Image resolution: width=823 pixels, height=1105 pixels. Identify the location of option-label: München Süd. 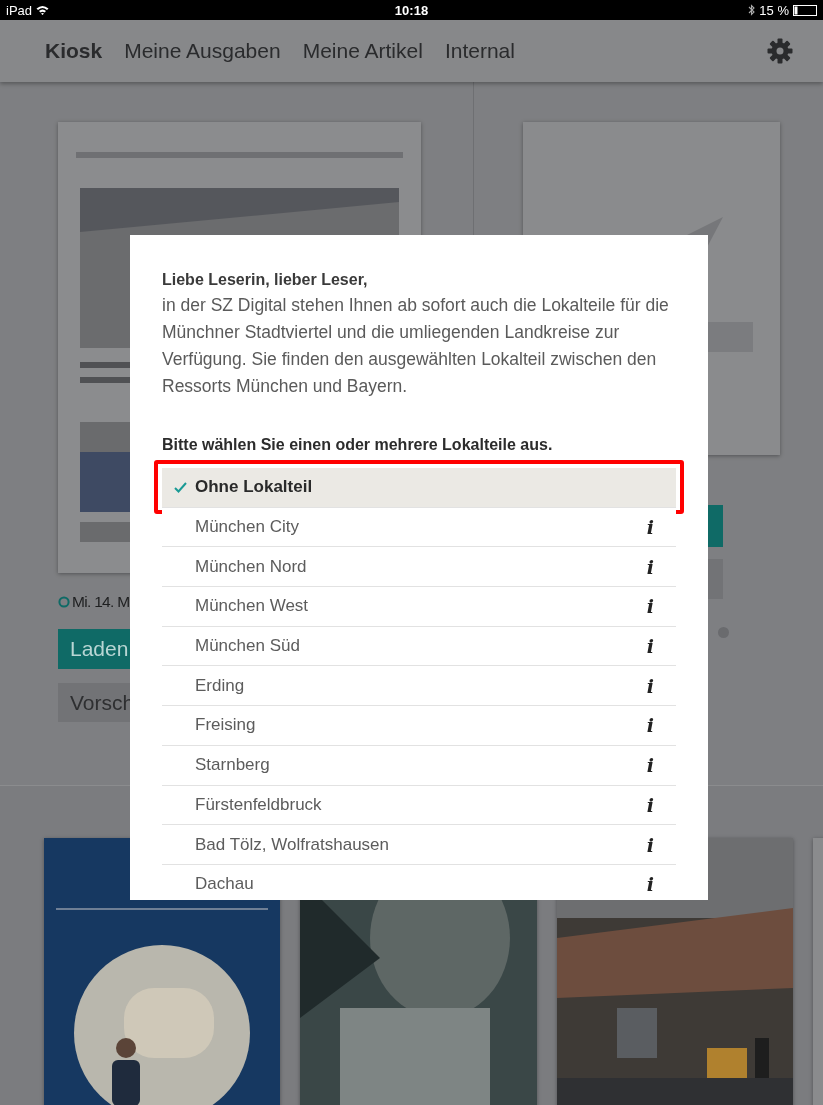
(248, 646).